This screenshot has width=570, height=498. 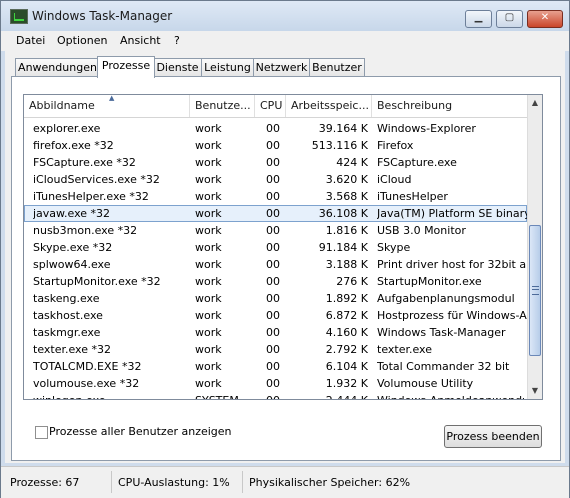 What do you see at coordinates (227, 67) in the screenshot?
I see `tab-leistung: Leistung` at bounding box center [227, 67].